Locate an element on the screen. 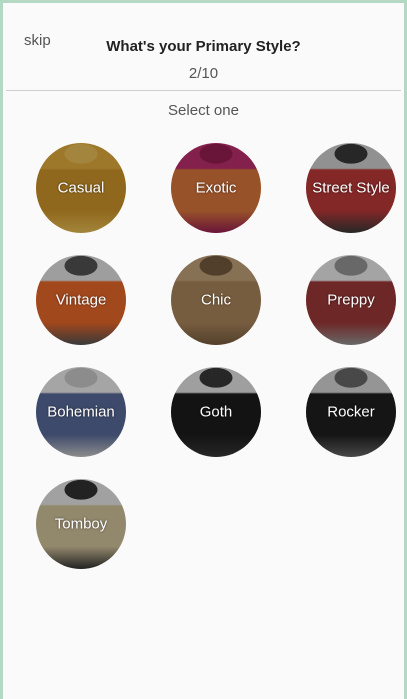 The height and width of the screenshot is (699, 407). style-option-rocker: Rocker is located at coordinates (351, 412).